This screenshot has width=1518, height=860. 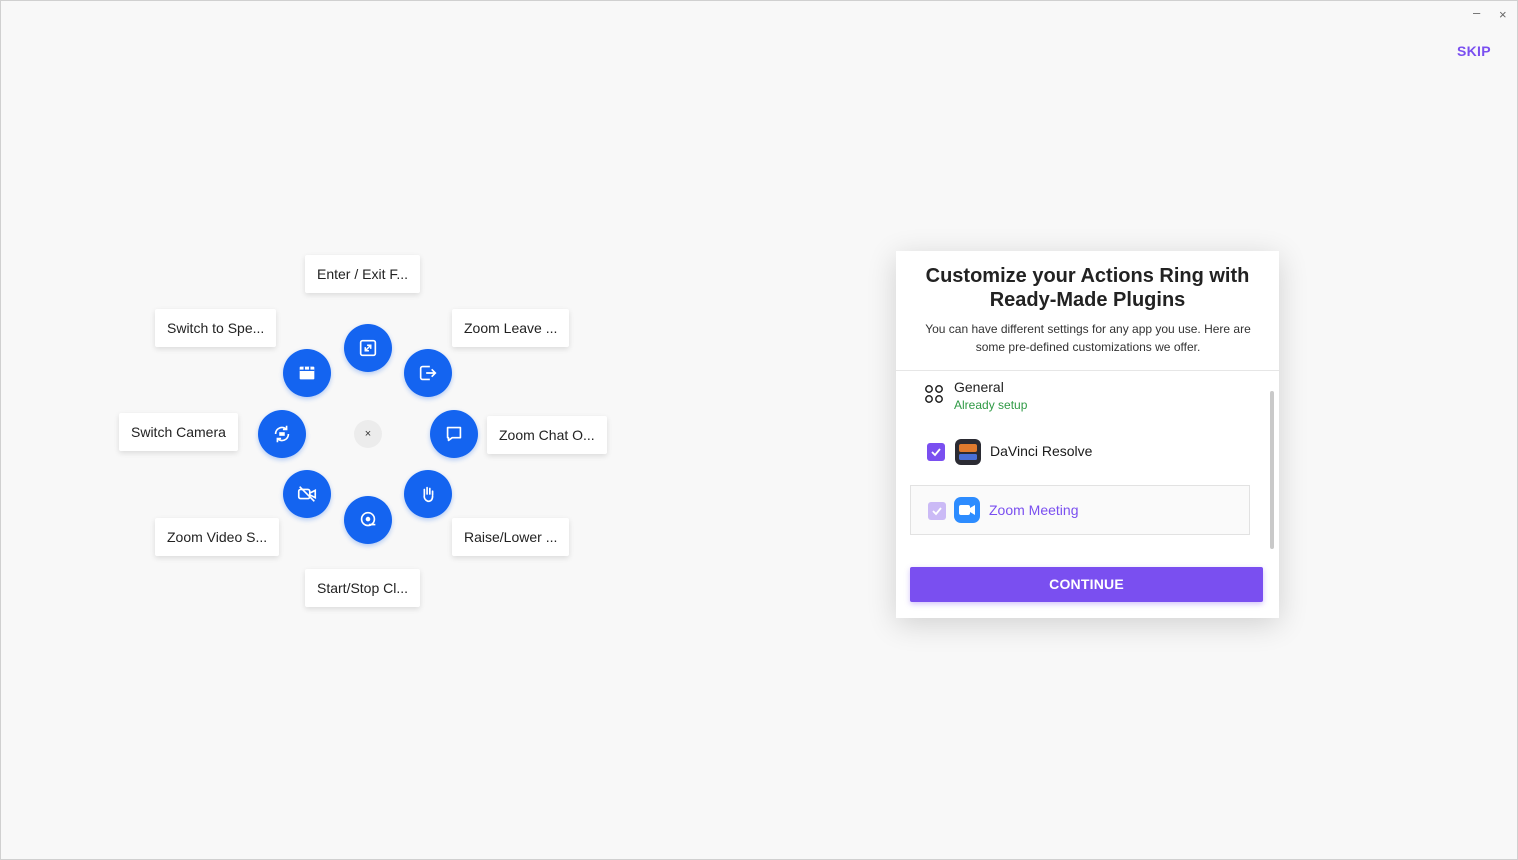 What do you see at coordinates (1086, 584) in the screenshot?
I see `continue-button: CONTINUE` at bounding box center [1086, 584].